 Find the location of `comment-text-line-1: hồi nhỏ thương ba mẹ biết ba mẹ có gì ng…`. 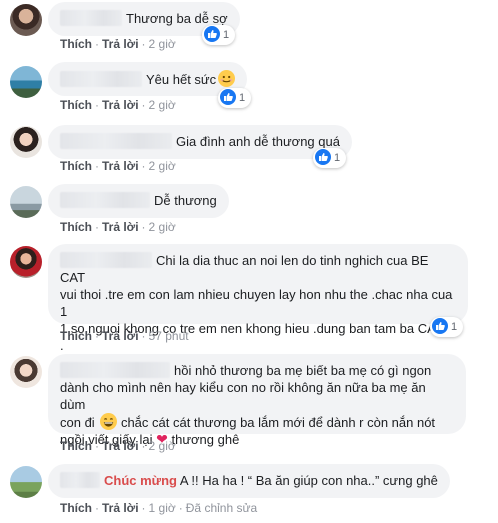

comment-text-line-1: hồi nhỏ thương ba mẹ biết ba mẹ có gì ng… is located at coordinates (303, 370).